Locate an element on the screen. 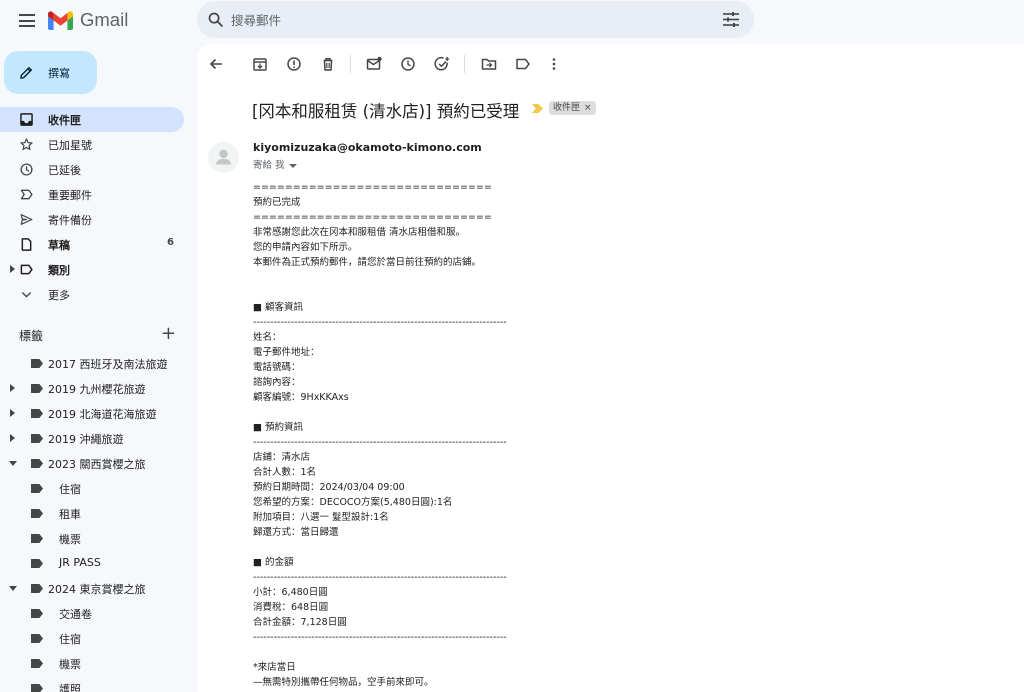 This screenshot has width=1024, height=692. label-item: 租車 is located at coordinates (98, 513).